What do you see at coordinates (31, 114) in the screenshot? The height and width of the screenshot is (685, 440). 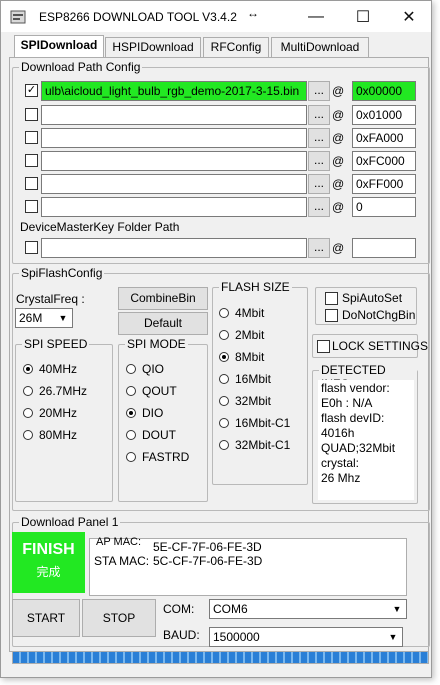 I see `row-2-checkbox` at bounding box center [31, 114].